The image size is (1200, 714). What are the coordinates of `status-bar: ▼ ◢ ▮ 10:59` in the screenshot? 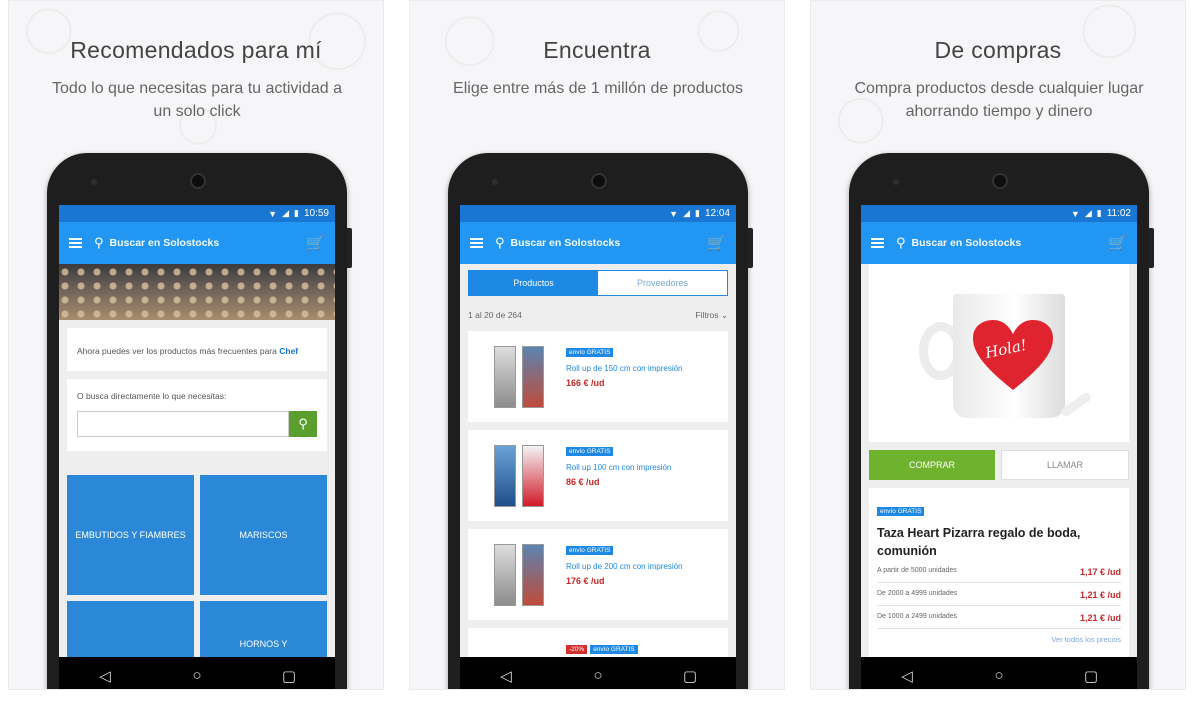 It's located at (197, 213).